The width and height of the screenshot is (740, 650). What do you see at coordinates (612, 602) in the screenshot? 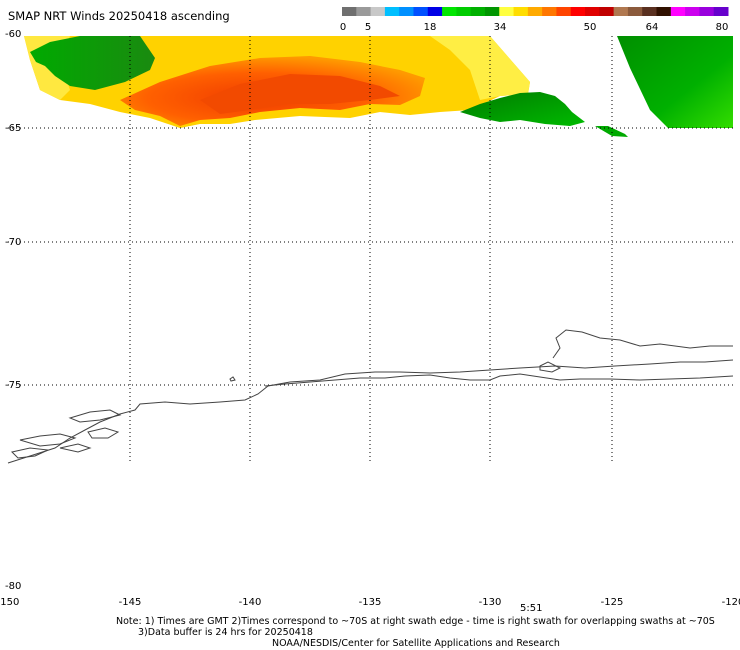
I see `longitude-label: -125` at bounding box center [612, 602].